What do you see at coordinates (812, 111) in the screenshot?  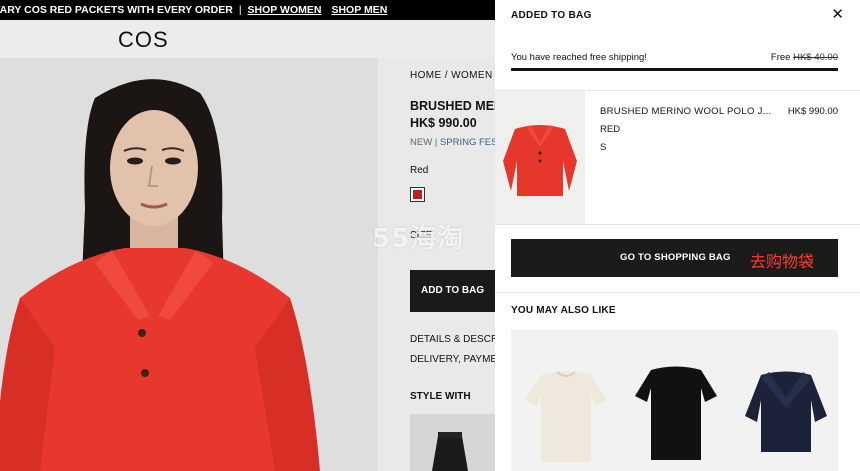 I see `bag-item-price: HK$ 990.00` at bounding box center [812, 111].